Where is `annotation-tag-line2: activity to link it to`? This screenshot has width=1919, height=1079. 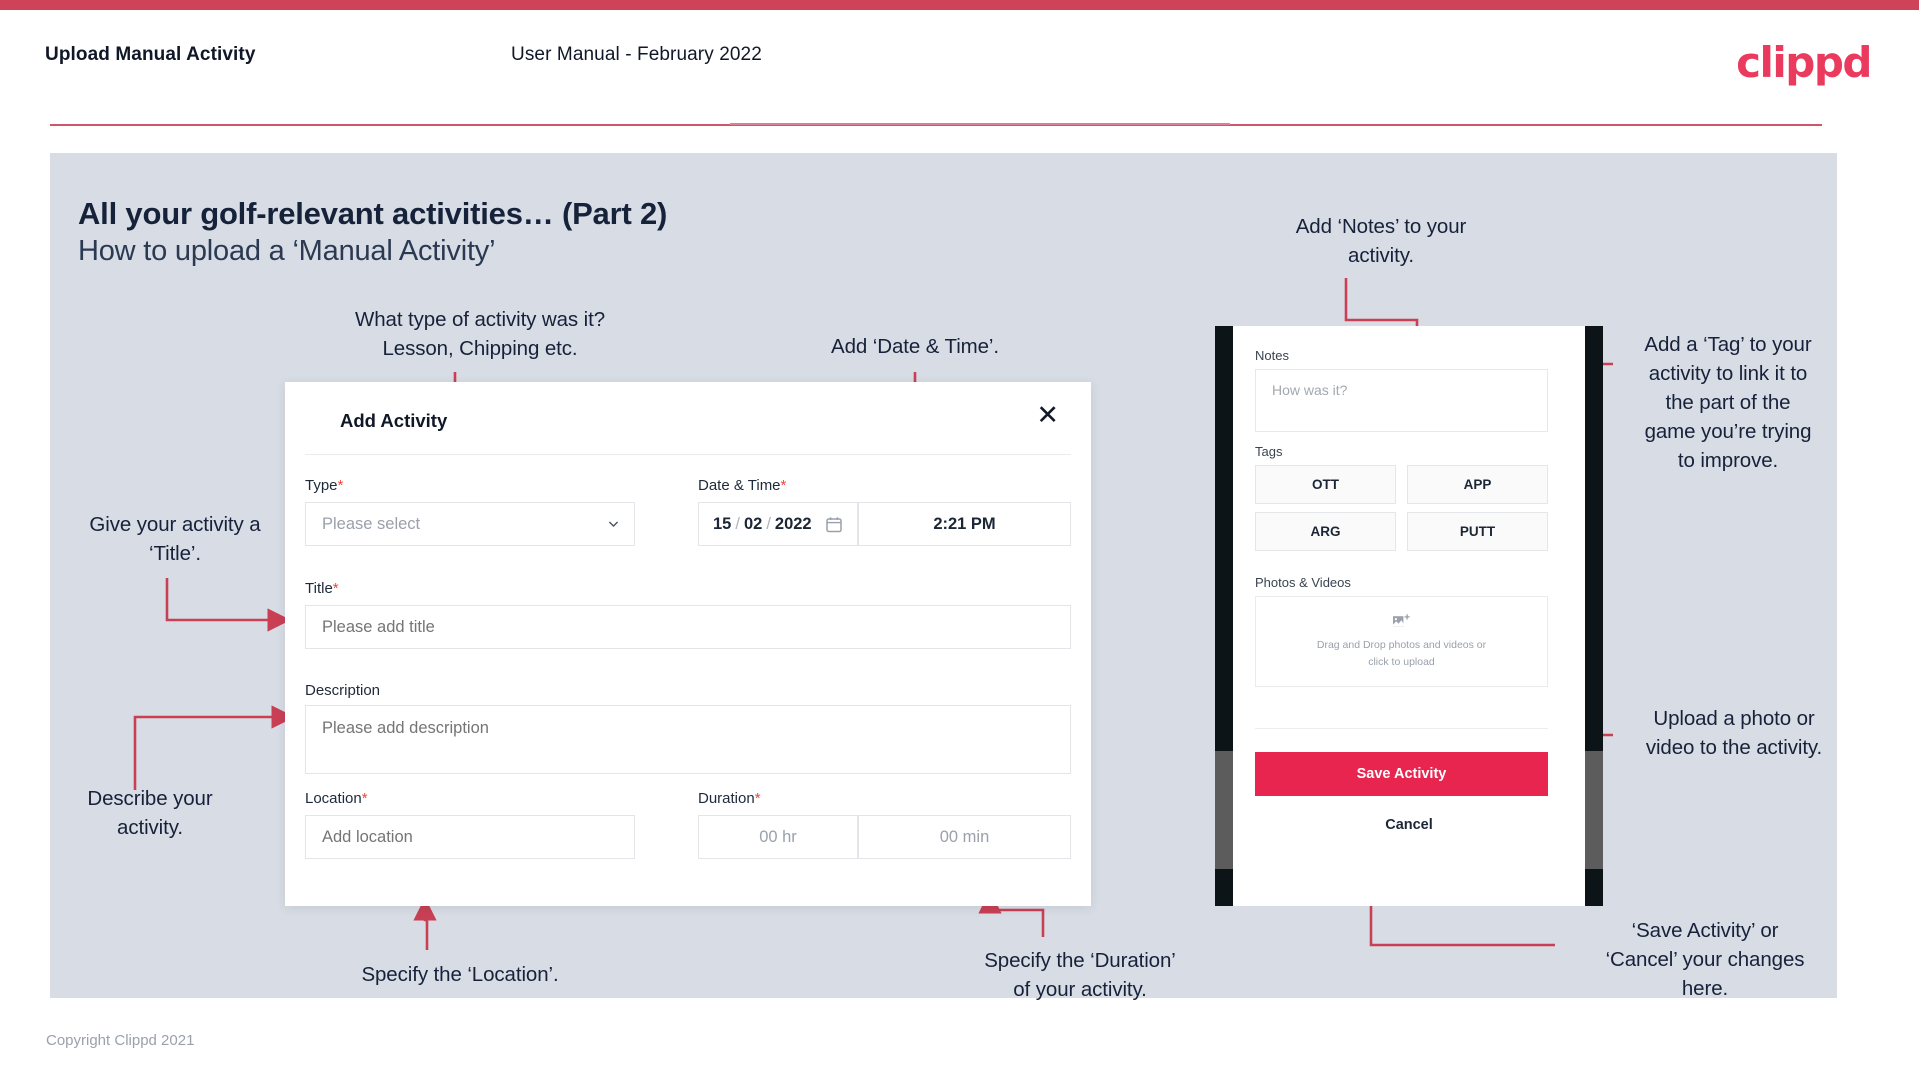 annotation-tag-line2: activity to link it to is located at coordinates (1728, 373).